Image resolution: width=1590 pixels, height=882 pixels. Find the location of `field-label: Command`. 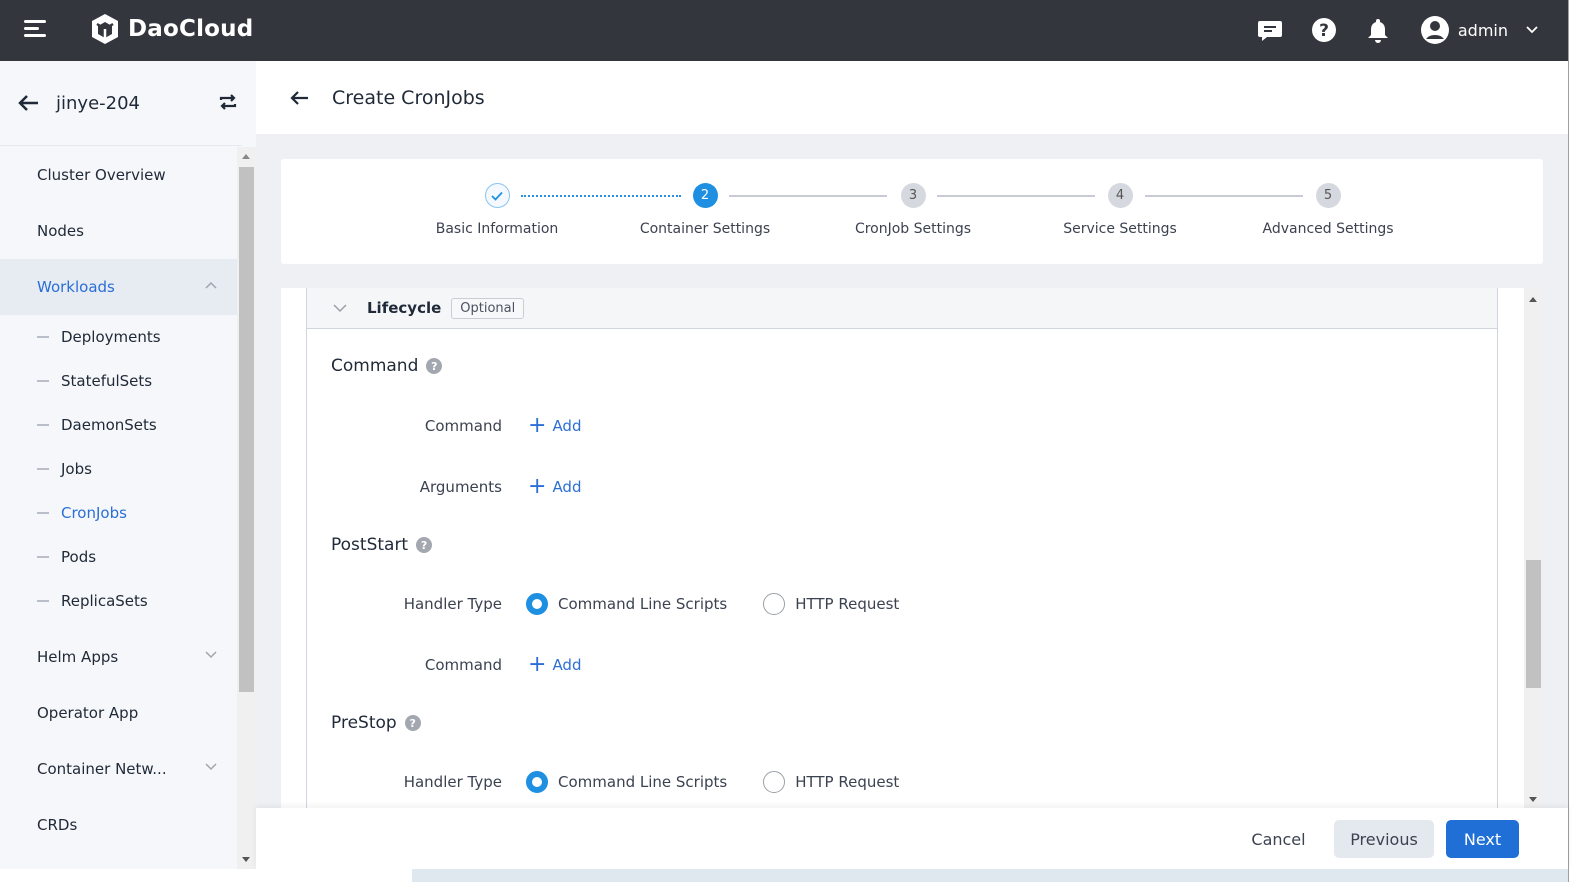

field-label: Command is located at coordinates (463, 426).